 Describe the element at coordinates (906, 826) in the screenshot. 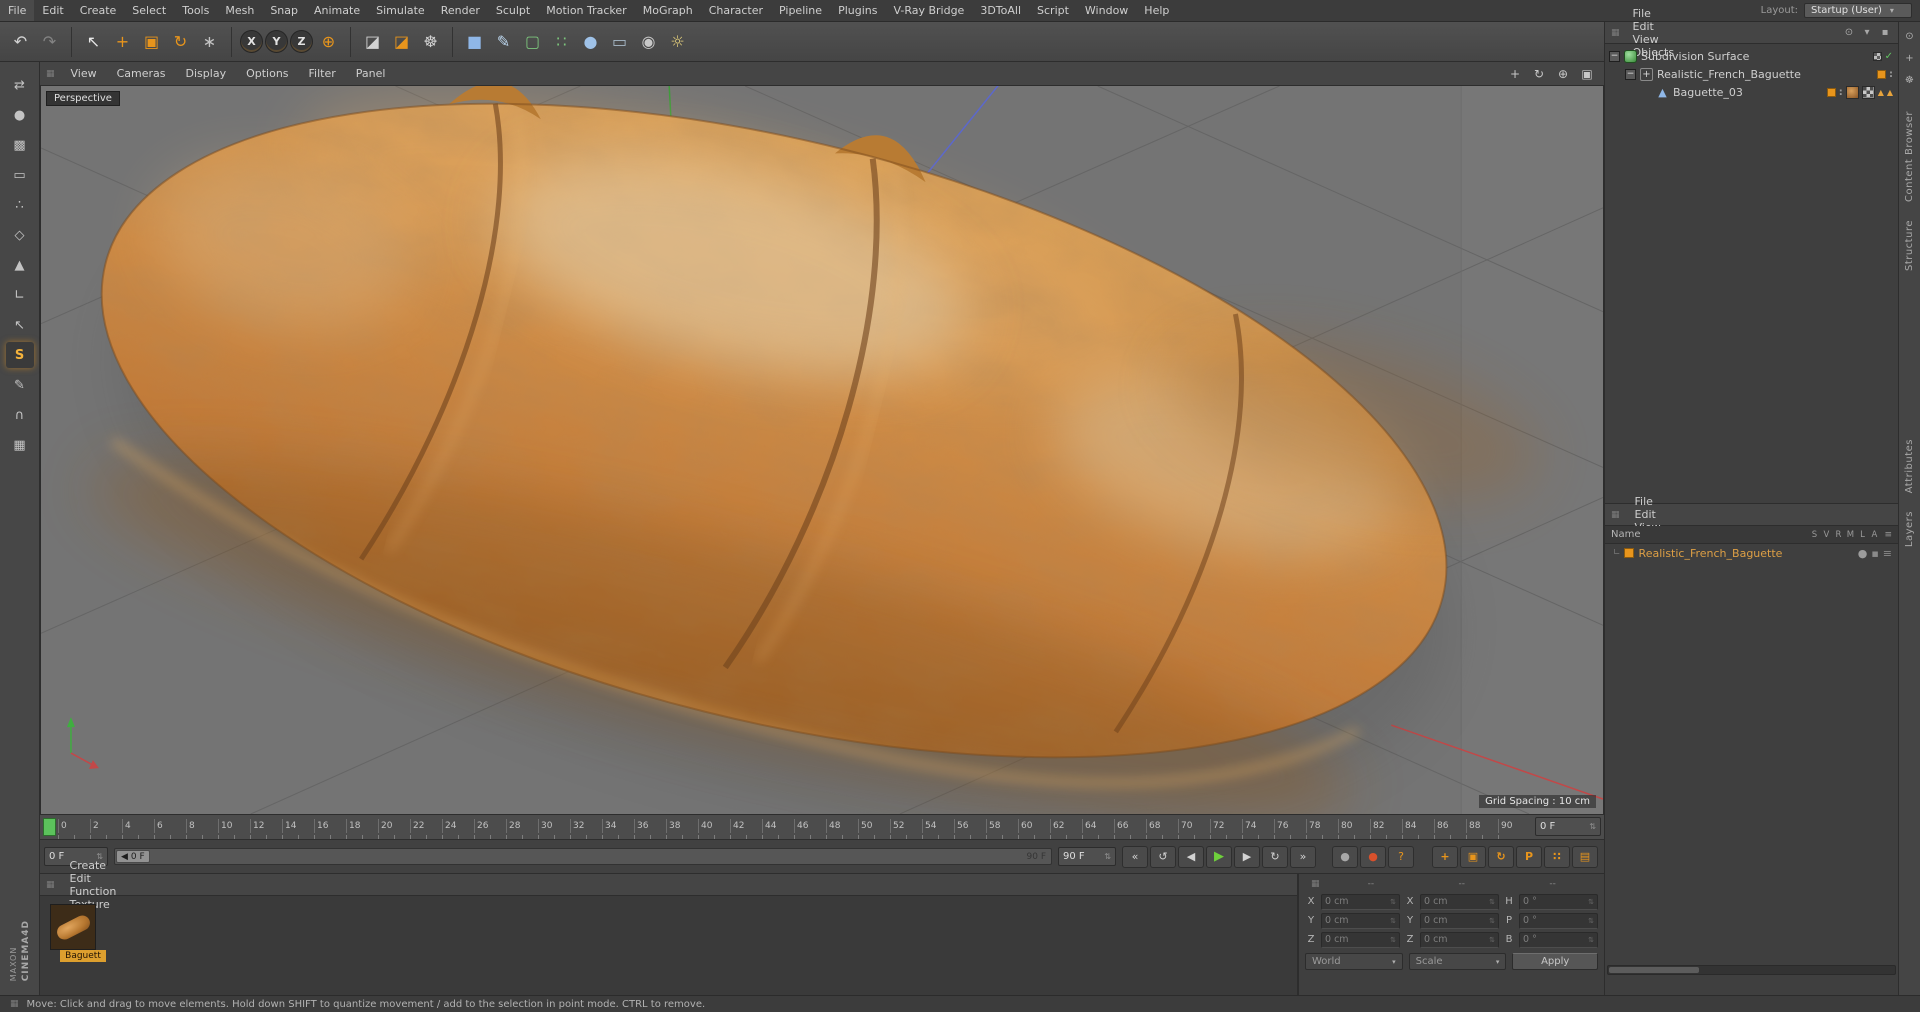

I see `ruler-tick-52: 52` at that location.